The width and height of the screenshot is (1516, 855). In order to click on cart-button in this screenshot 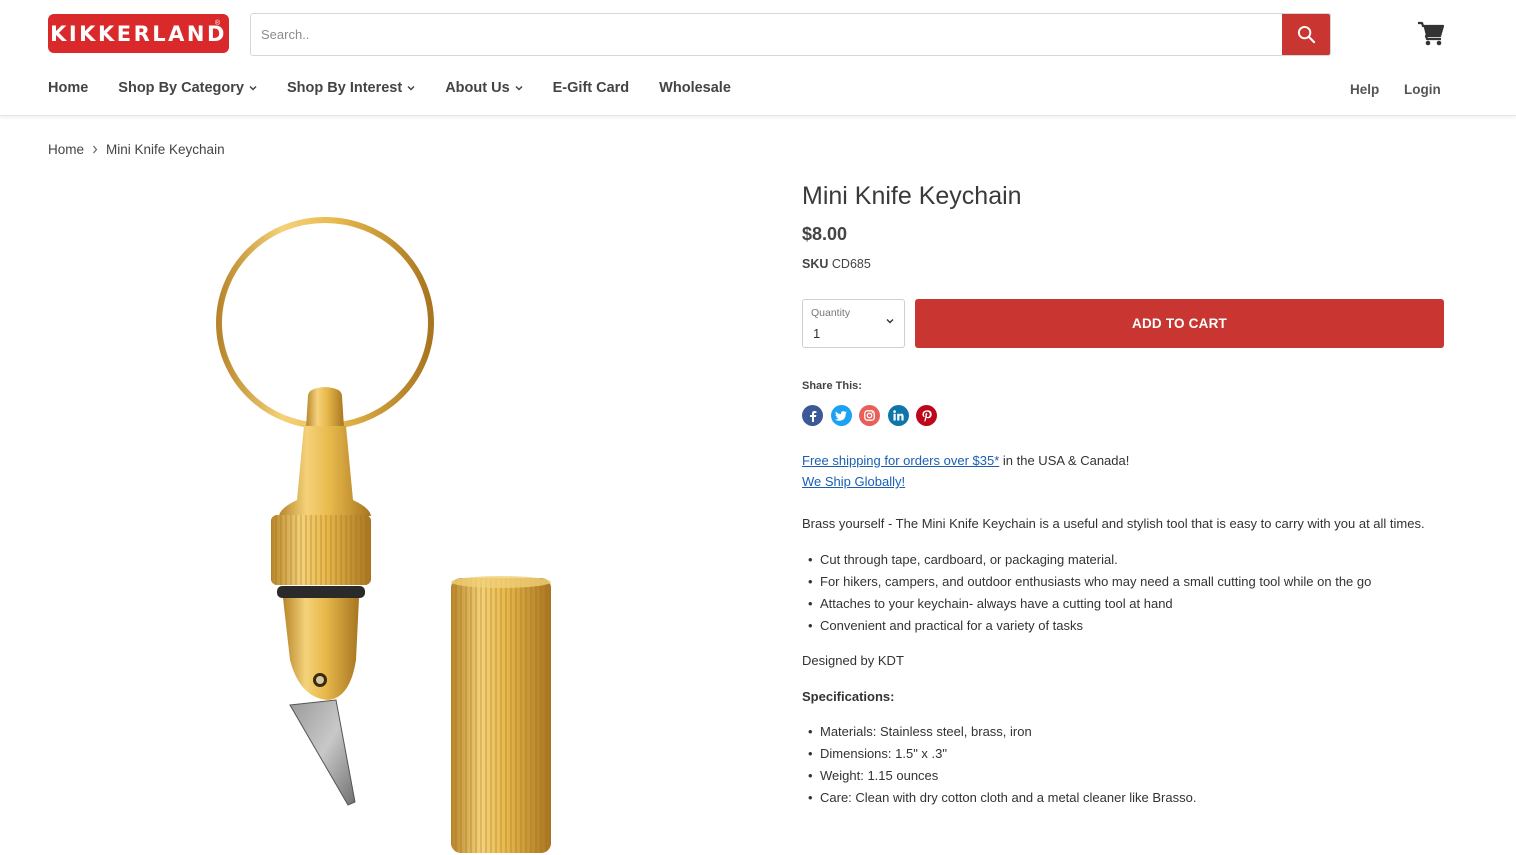, I will do `click(1431, 34)`.